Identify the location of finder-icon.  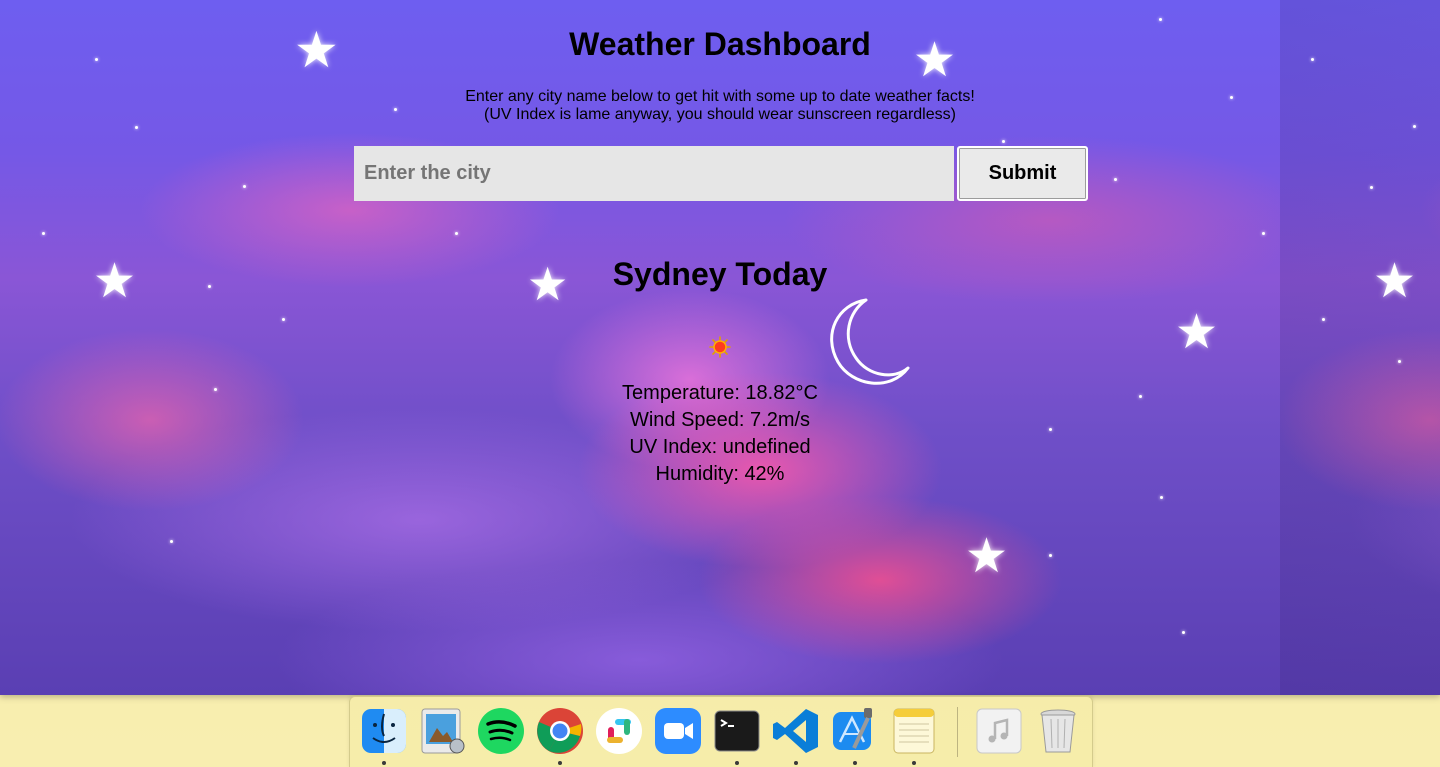
(384, 731).